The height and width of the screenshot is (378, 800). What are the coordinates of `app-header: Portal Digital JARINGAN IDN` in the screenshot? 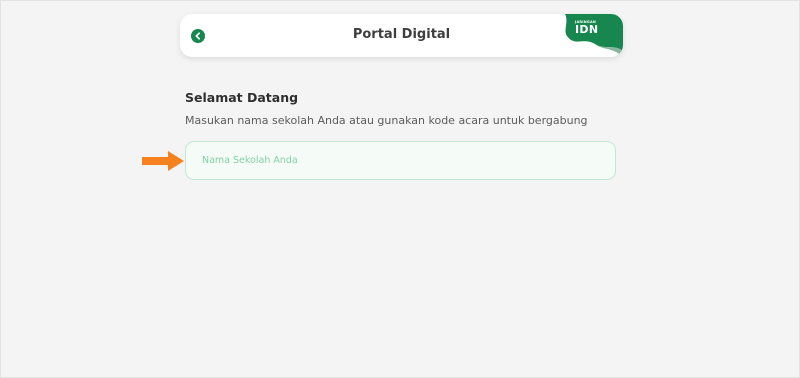 It's located at (401, 35).